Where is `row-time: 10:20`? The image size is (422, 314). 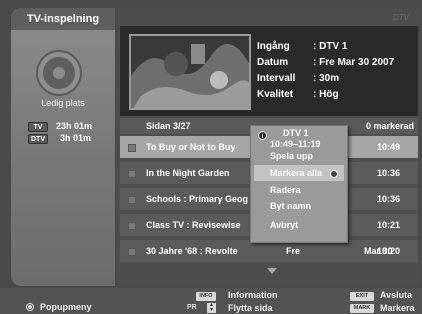
row-time: 10:20 is located at coordinates (388, 251).